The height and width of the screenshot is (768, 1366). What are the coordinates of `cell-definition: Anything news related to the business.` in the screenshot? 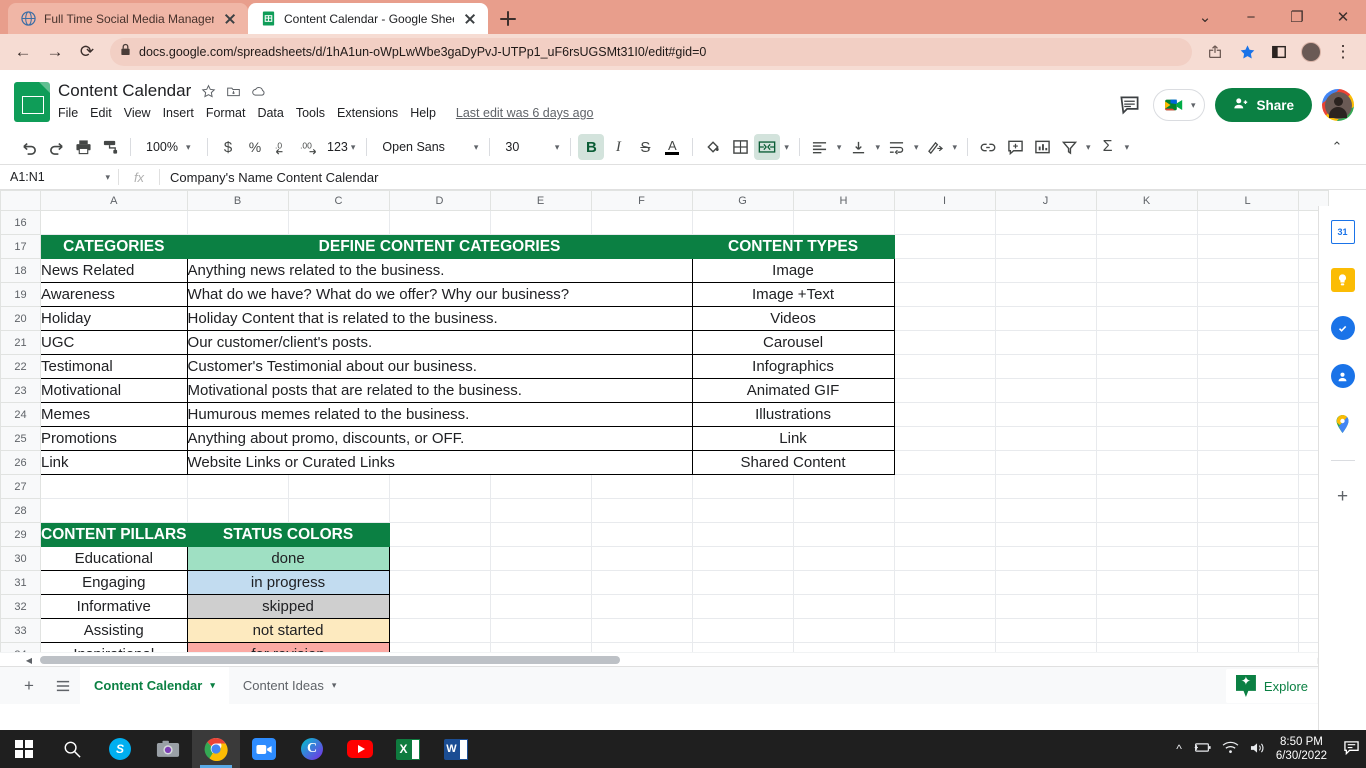 It's located at (439, 270).